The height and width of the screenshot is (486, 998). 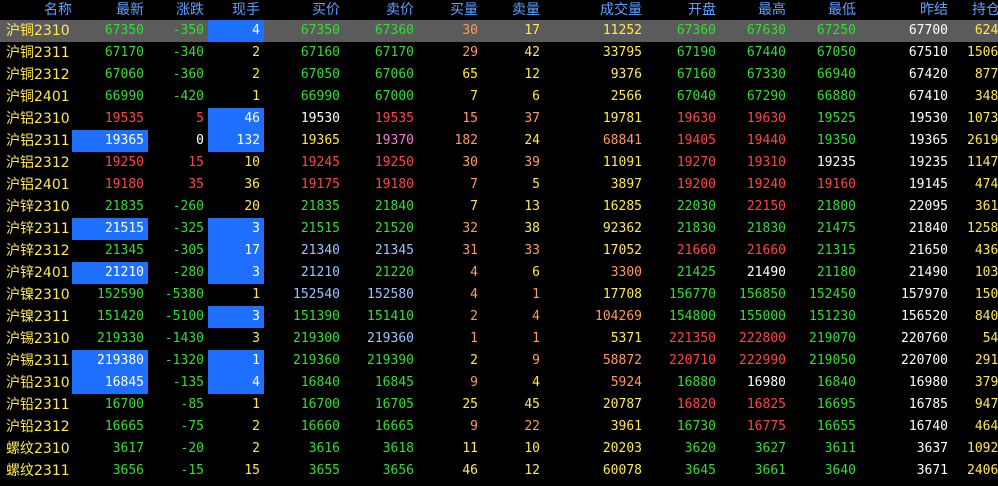 What do you see at coordinates (513, 31) in the screenshot?
I see `quote-cell-6: 17` at bounding box center [513, 31].